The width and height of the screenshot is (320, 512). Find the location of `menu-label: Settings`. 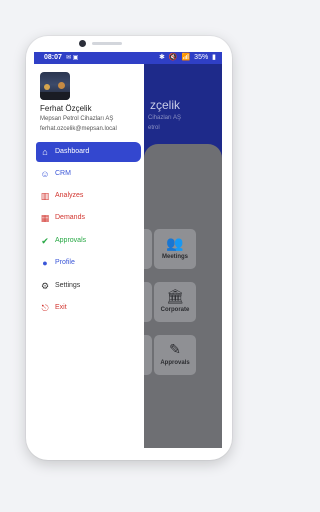

menu-label: Settings is located at coordinates (68, 285).